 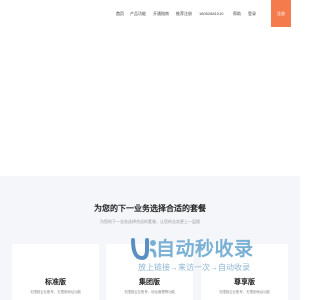 I want to click on watermark: 自动秒收录 放上链接→来访一次→自动收录, so click(x=205, y=257).